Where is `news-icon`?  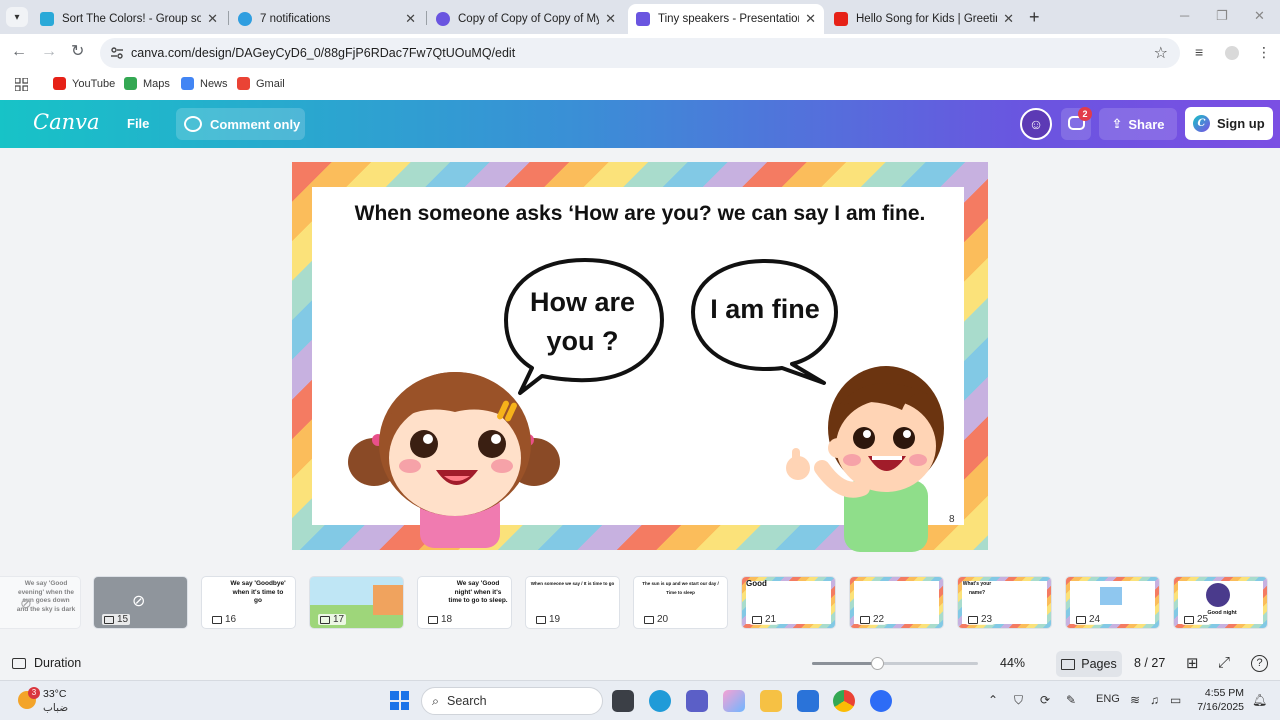
news-icon is located at coordinates (187, 83).